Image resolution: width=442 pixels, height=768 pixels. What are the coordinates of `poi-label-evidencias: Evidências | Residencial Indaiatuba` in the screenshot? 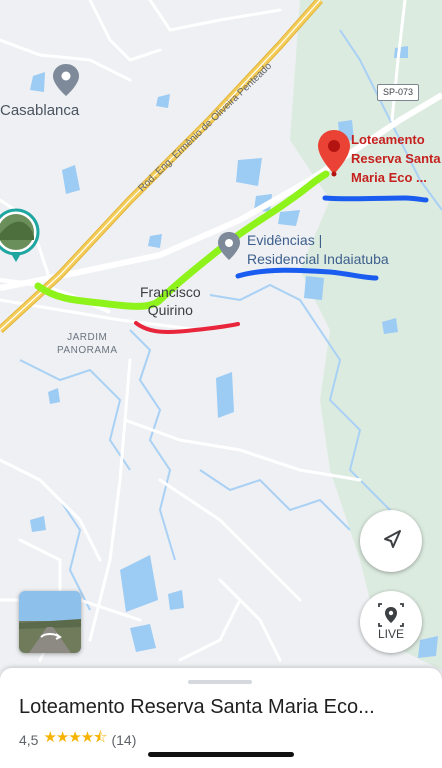 It's located at (318, 250).